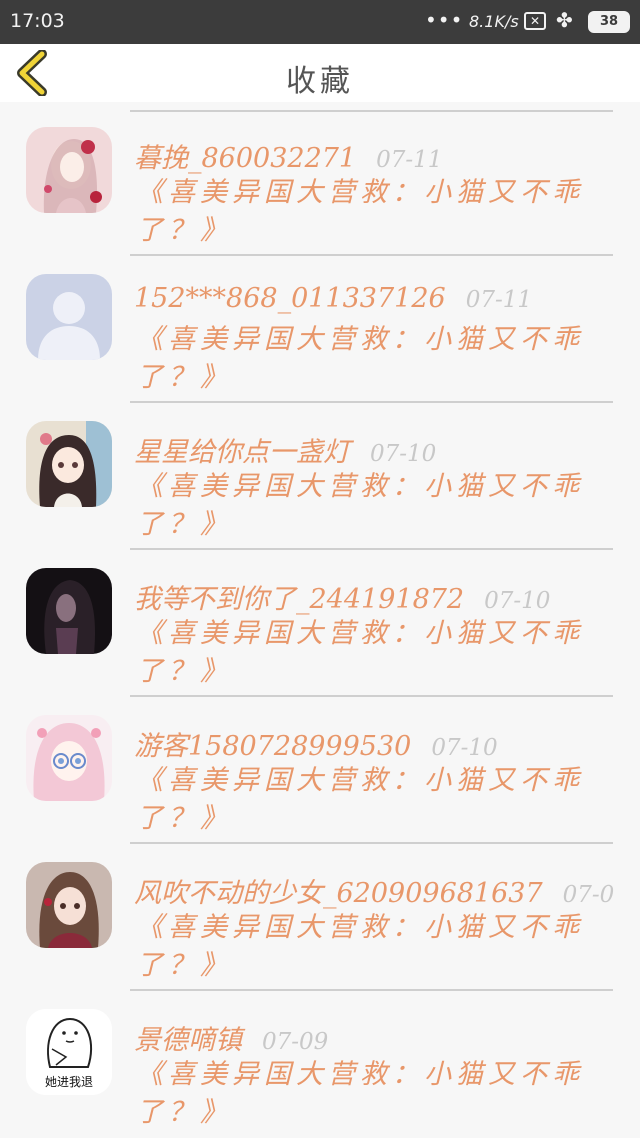  I want to click on avatar-caption: 她进我退, so click(69, 1082).